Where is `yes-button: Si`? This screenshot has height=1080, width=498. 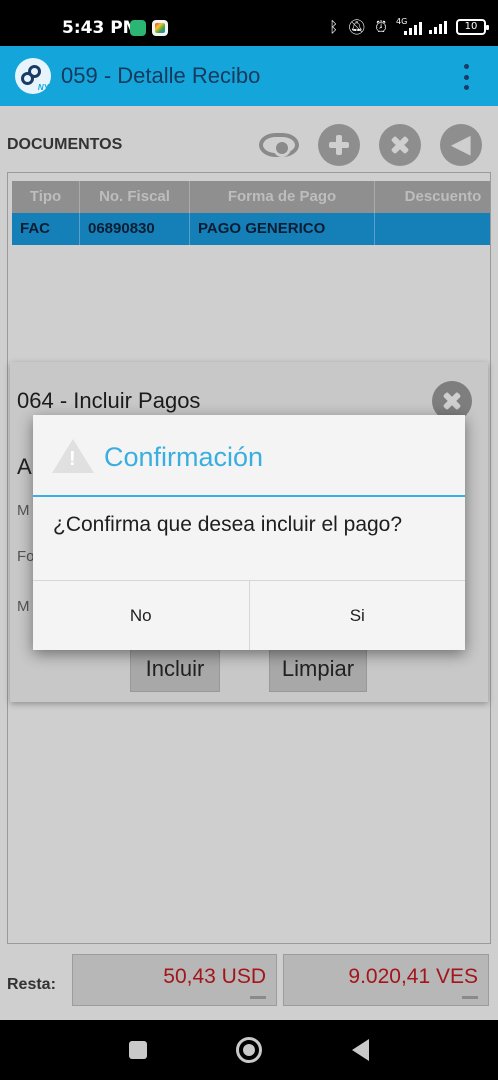
yes-button: Si is located at coordinates (357, 615).